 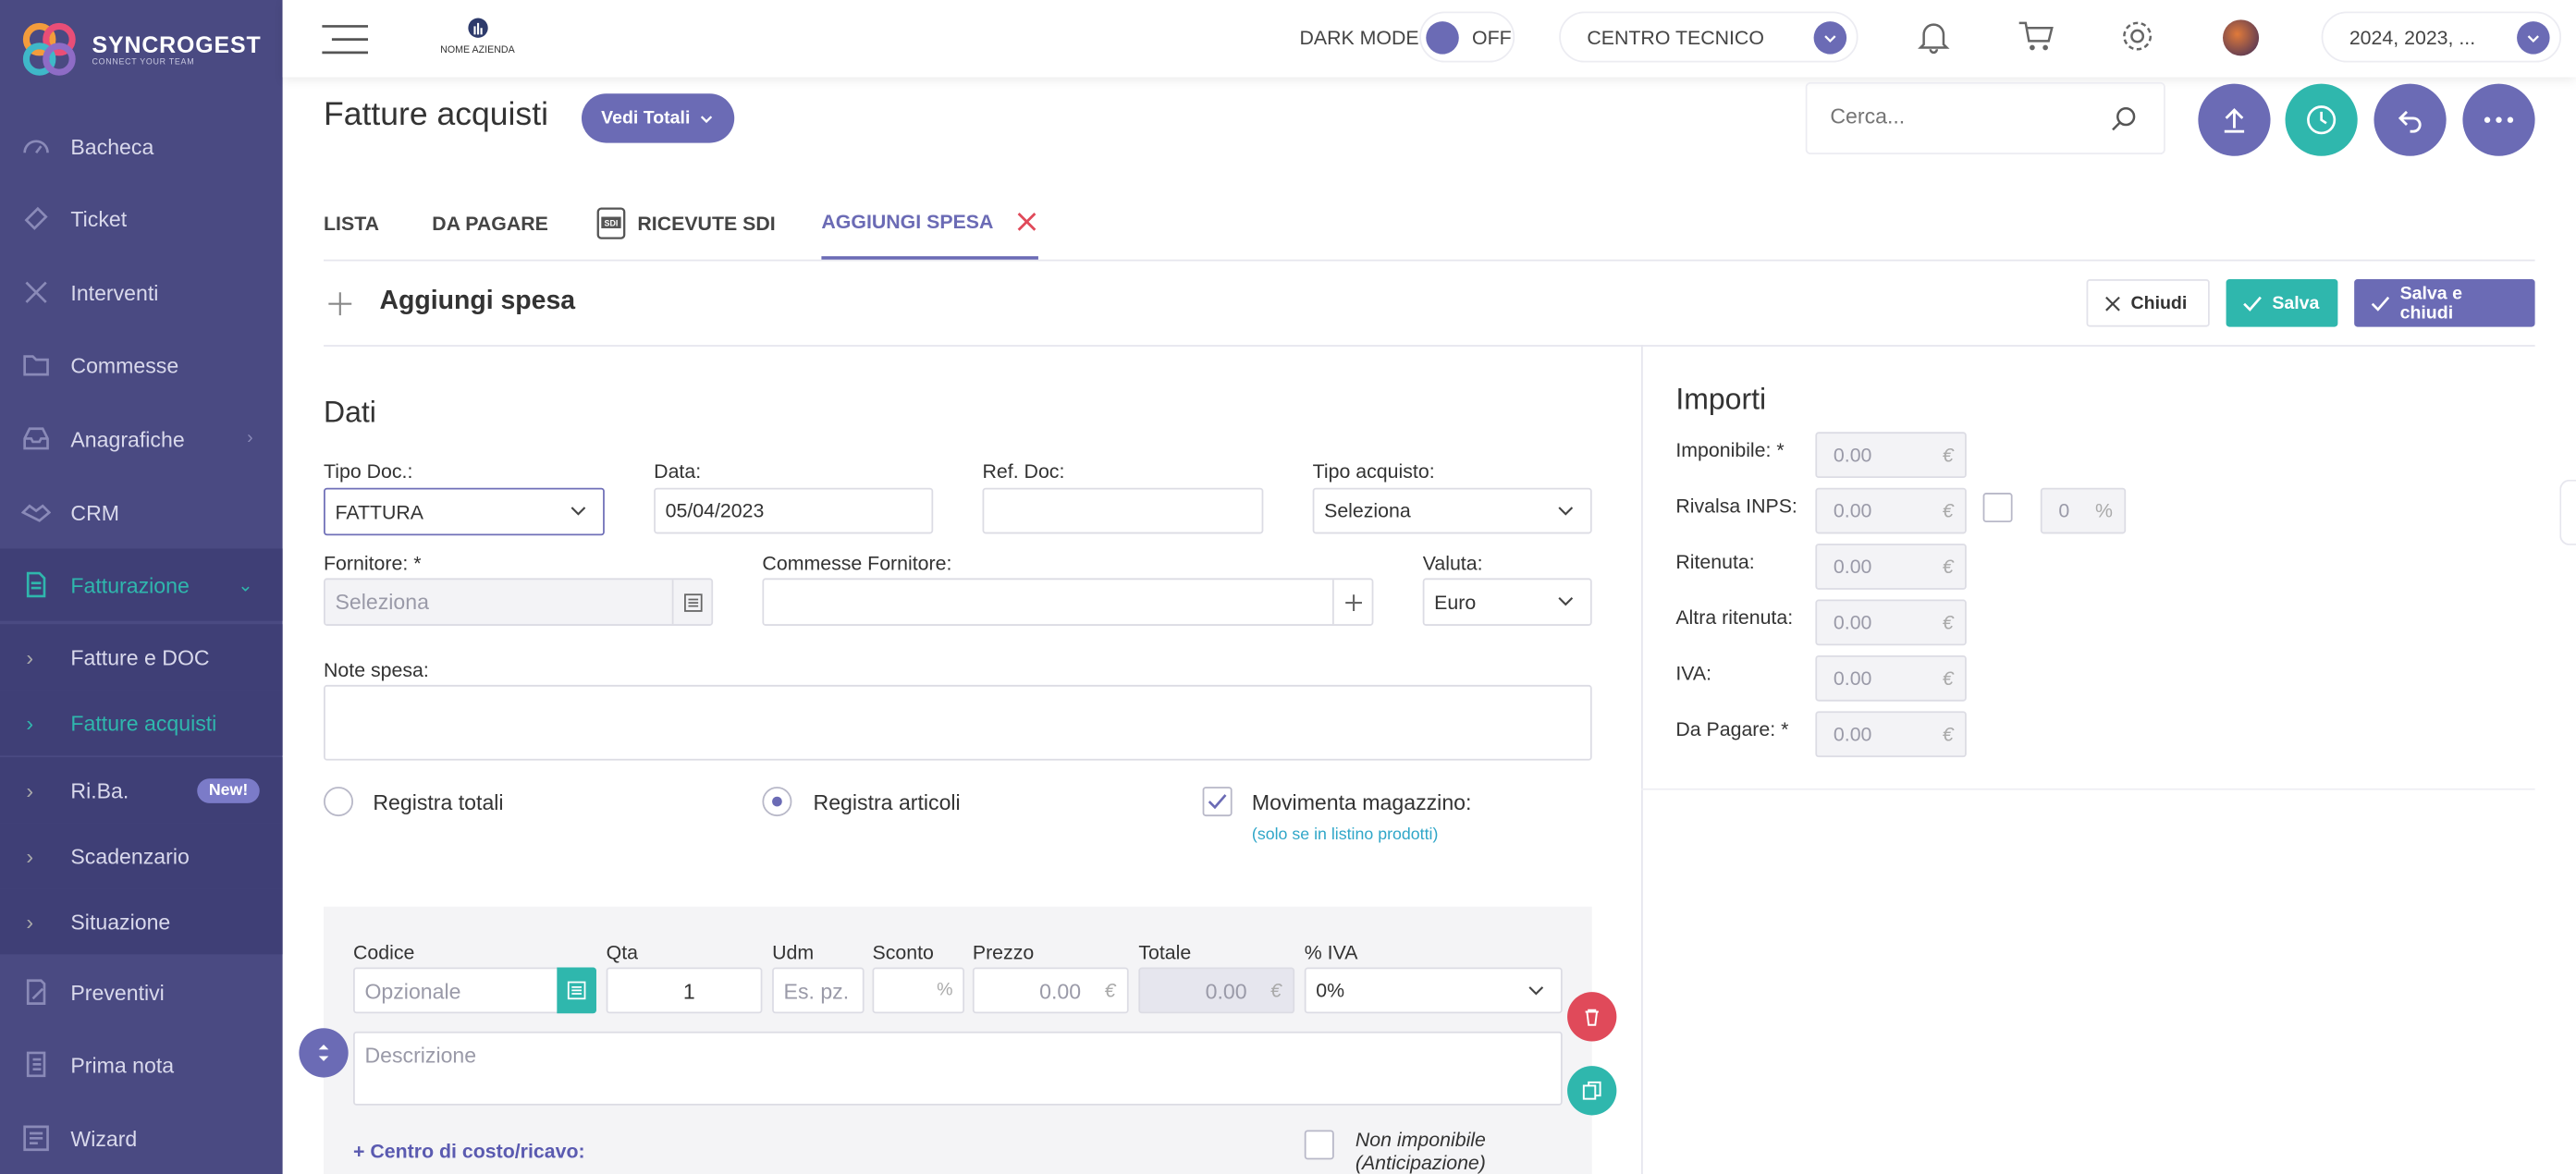 What do you see at coordinates (2444, 303) in the screenshot?
I see `save-close-button: Salva e chiudi` at bounding box center [2444, 303].